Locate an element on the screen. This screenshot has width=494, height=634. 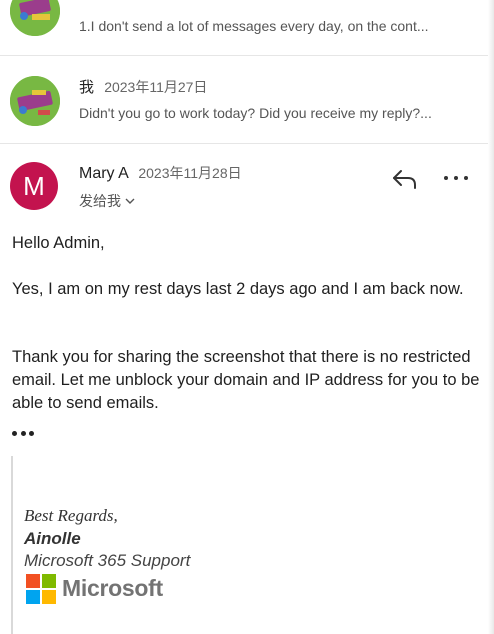
sender-line: Mary A 2023年11月28日 is located at coordinates (160, 173).